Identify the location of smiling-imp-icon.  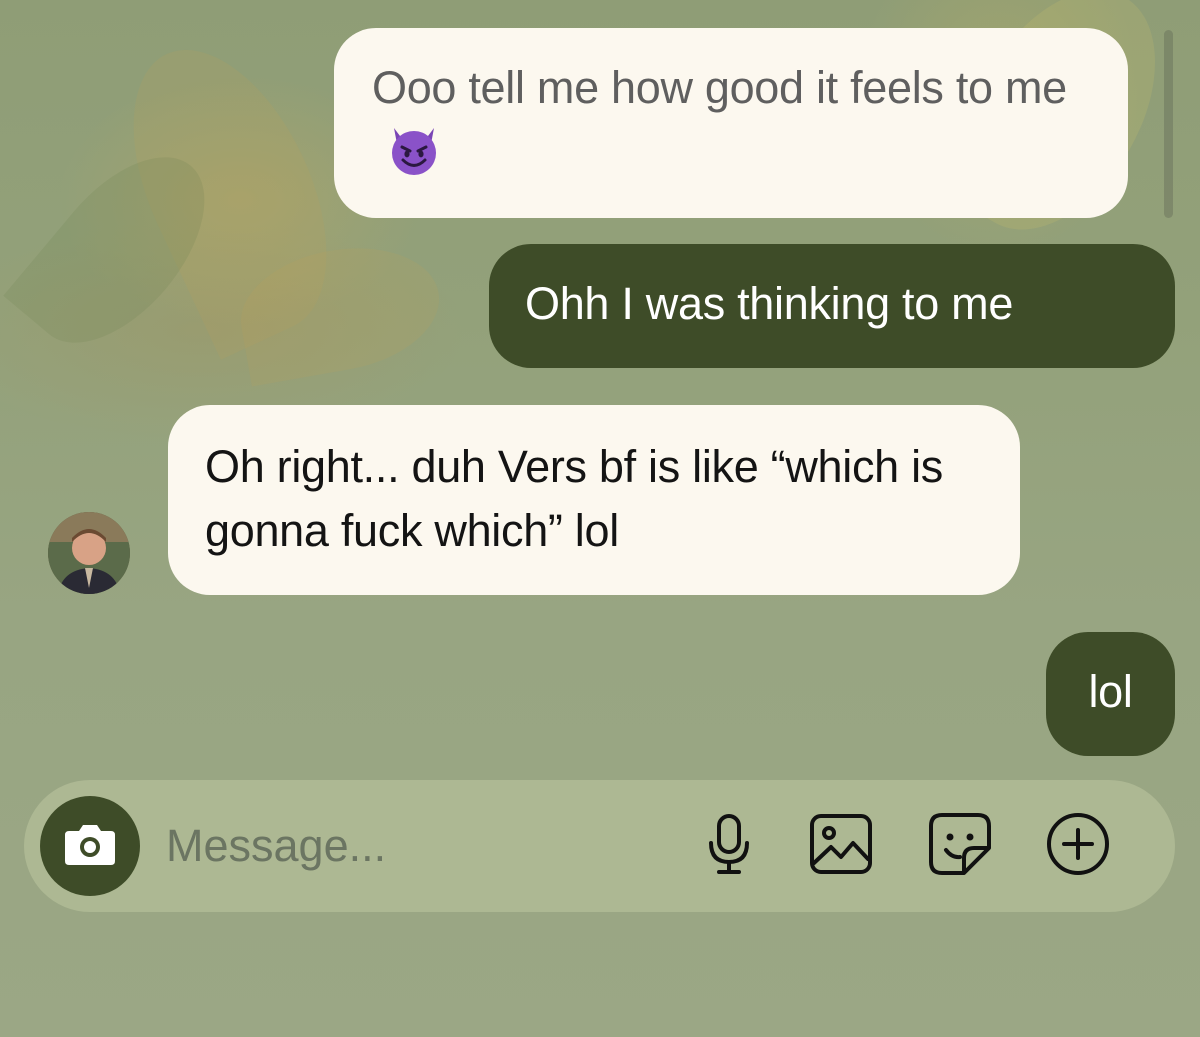
(414, 150).